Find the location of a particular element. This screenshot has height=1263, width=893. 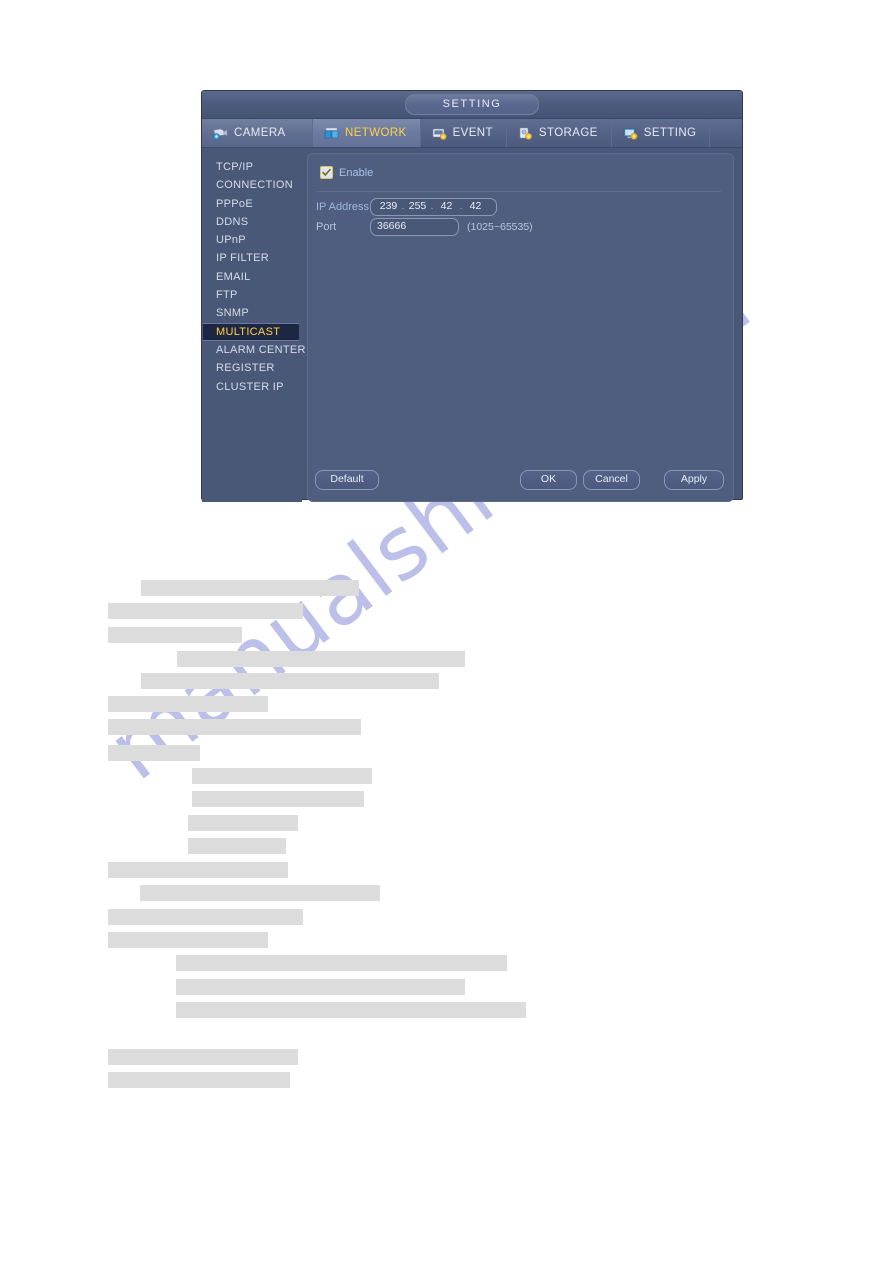

main-tab-bar: CAMERA NETWORK EVENT STORAGE SETTING is located at coordinates (472, 133).